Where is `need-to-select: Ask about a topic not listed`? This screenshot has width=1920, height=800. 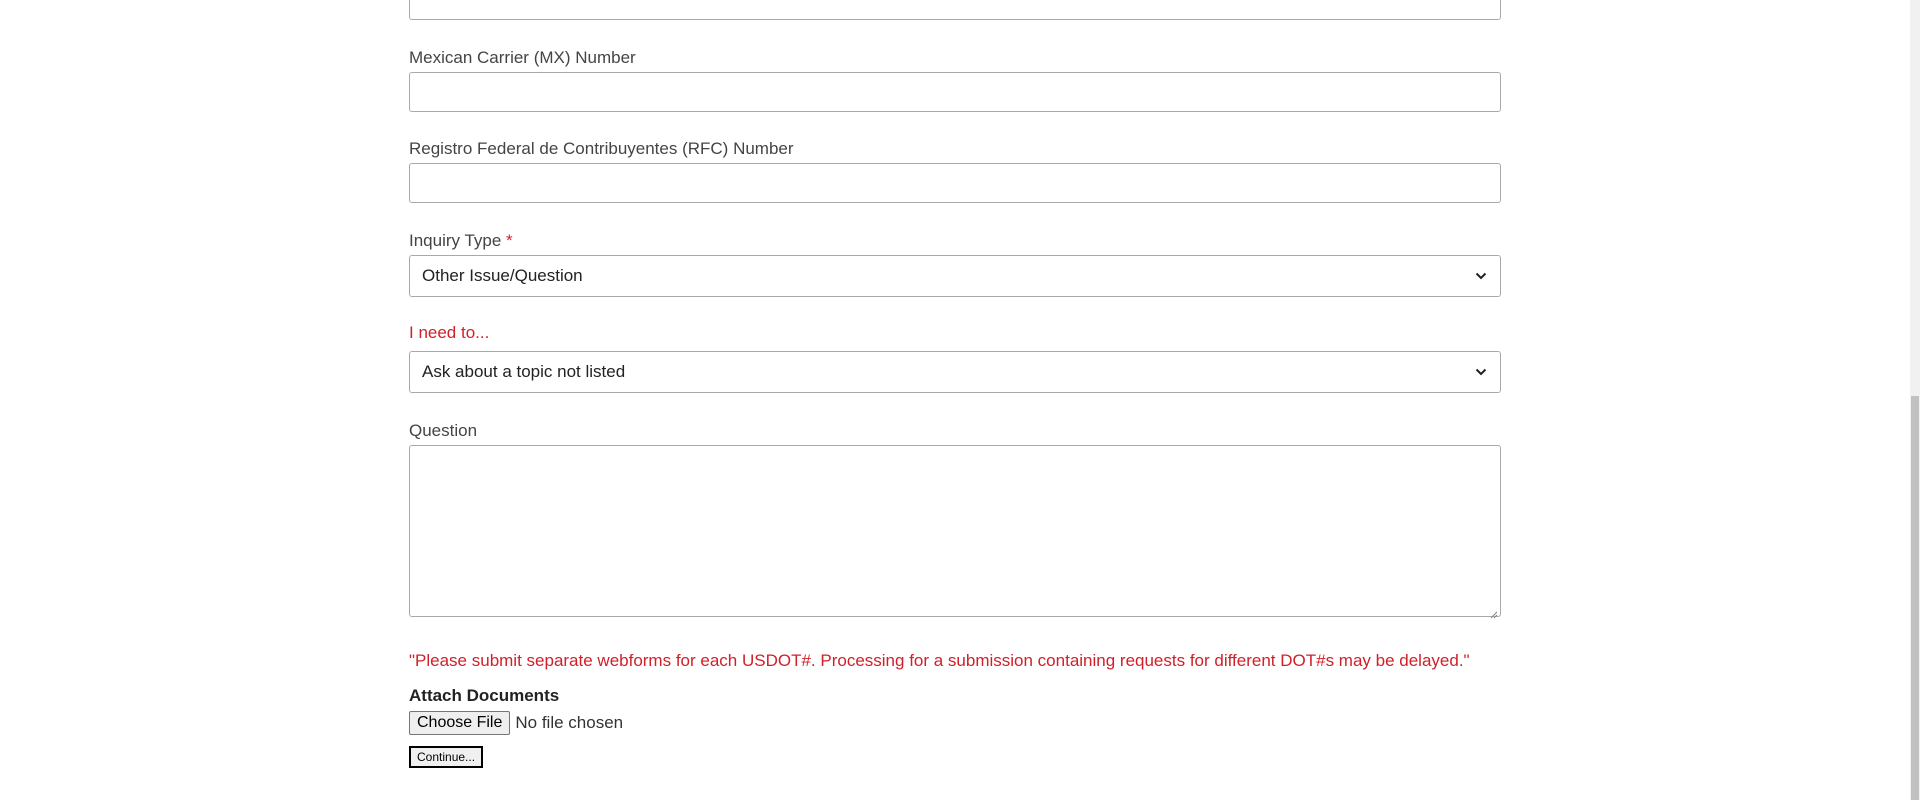 need-to-select: Ask about a topic not listed is located at coordinates (955, 372).